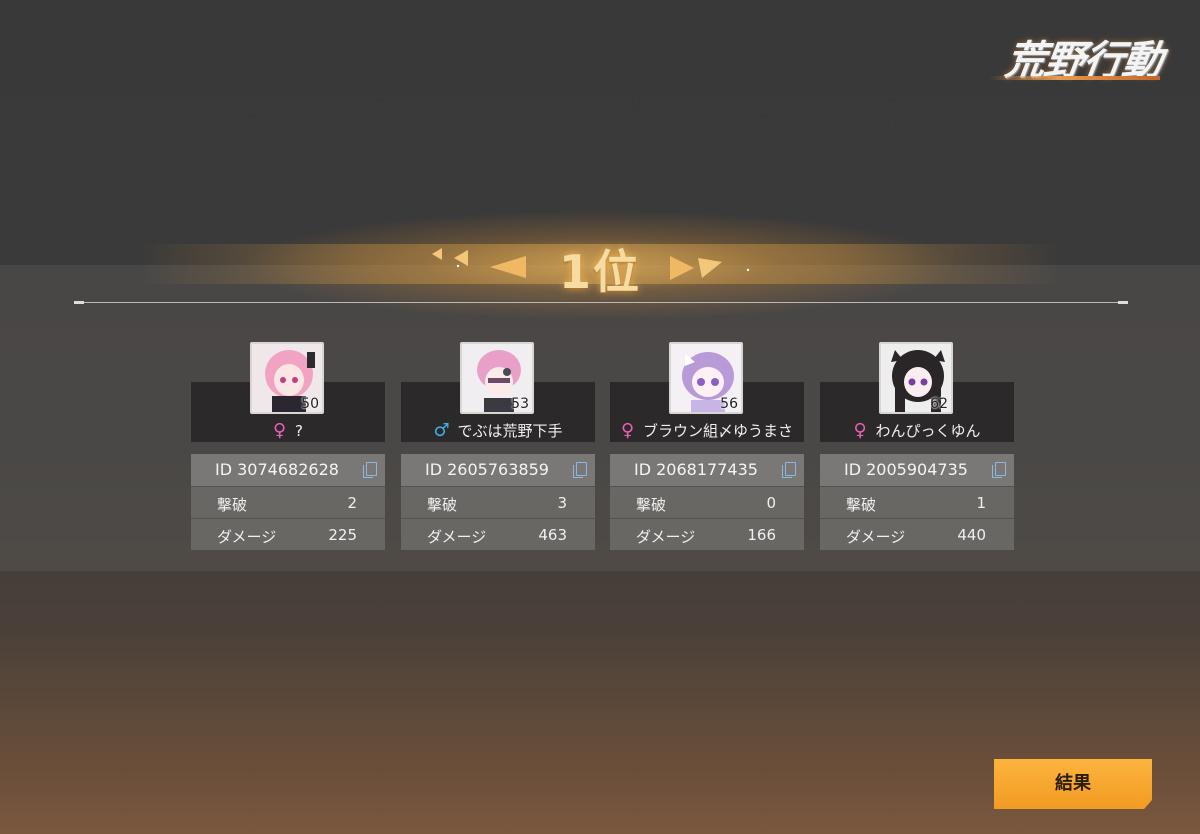 The height and width of the screenshot is (834, 1200). I want to click on divider-line, so click(601, 302).